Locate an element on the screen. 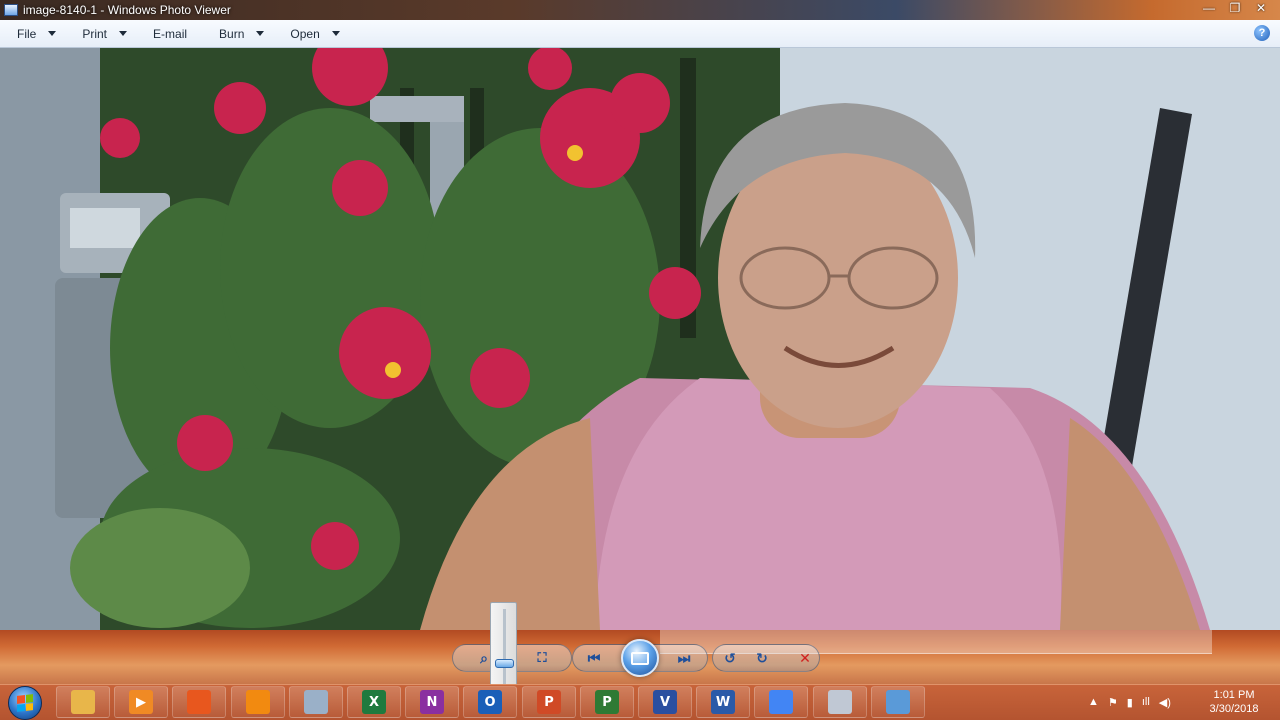  firefox-icon is located at coordinates (199, 702).